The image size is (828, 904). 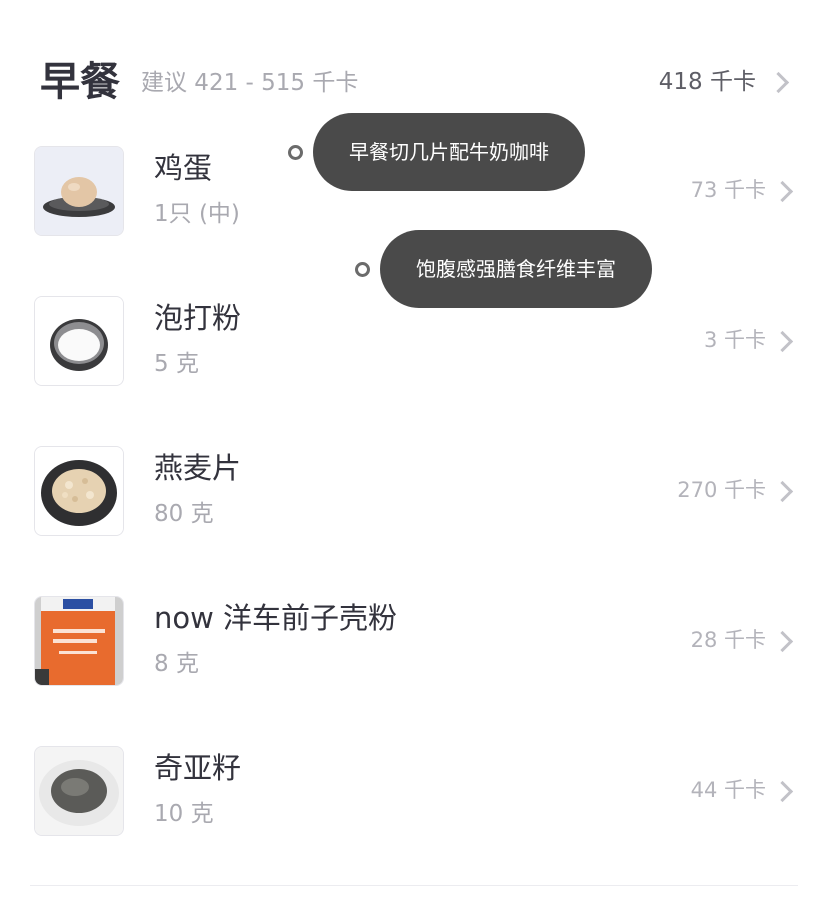 What do you see at coordinates (79, 791) in the screenshot?
I see `chia-seeds-image` at bounding box center [79, 791].